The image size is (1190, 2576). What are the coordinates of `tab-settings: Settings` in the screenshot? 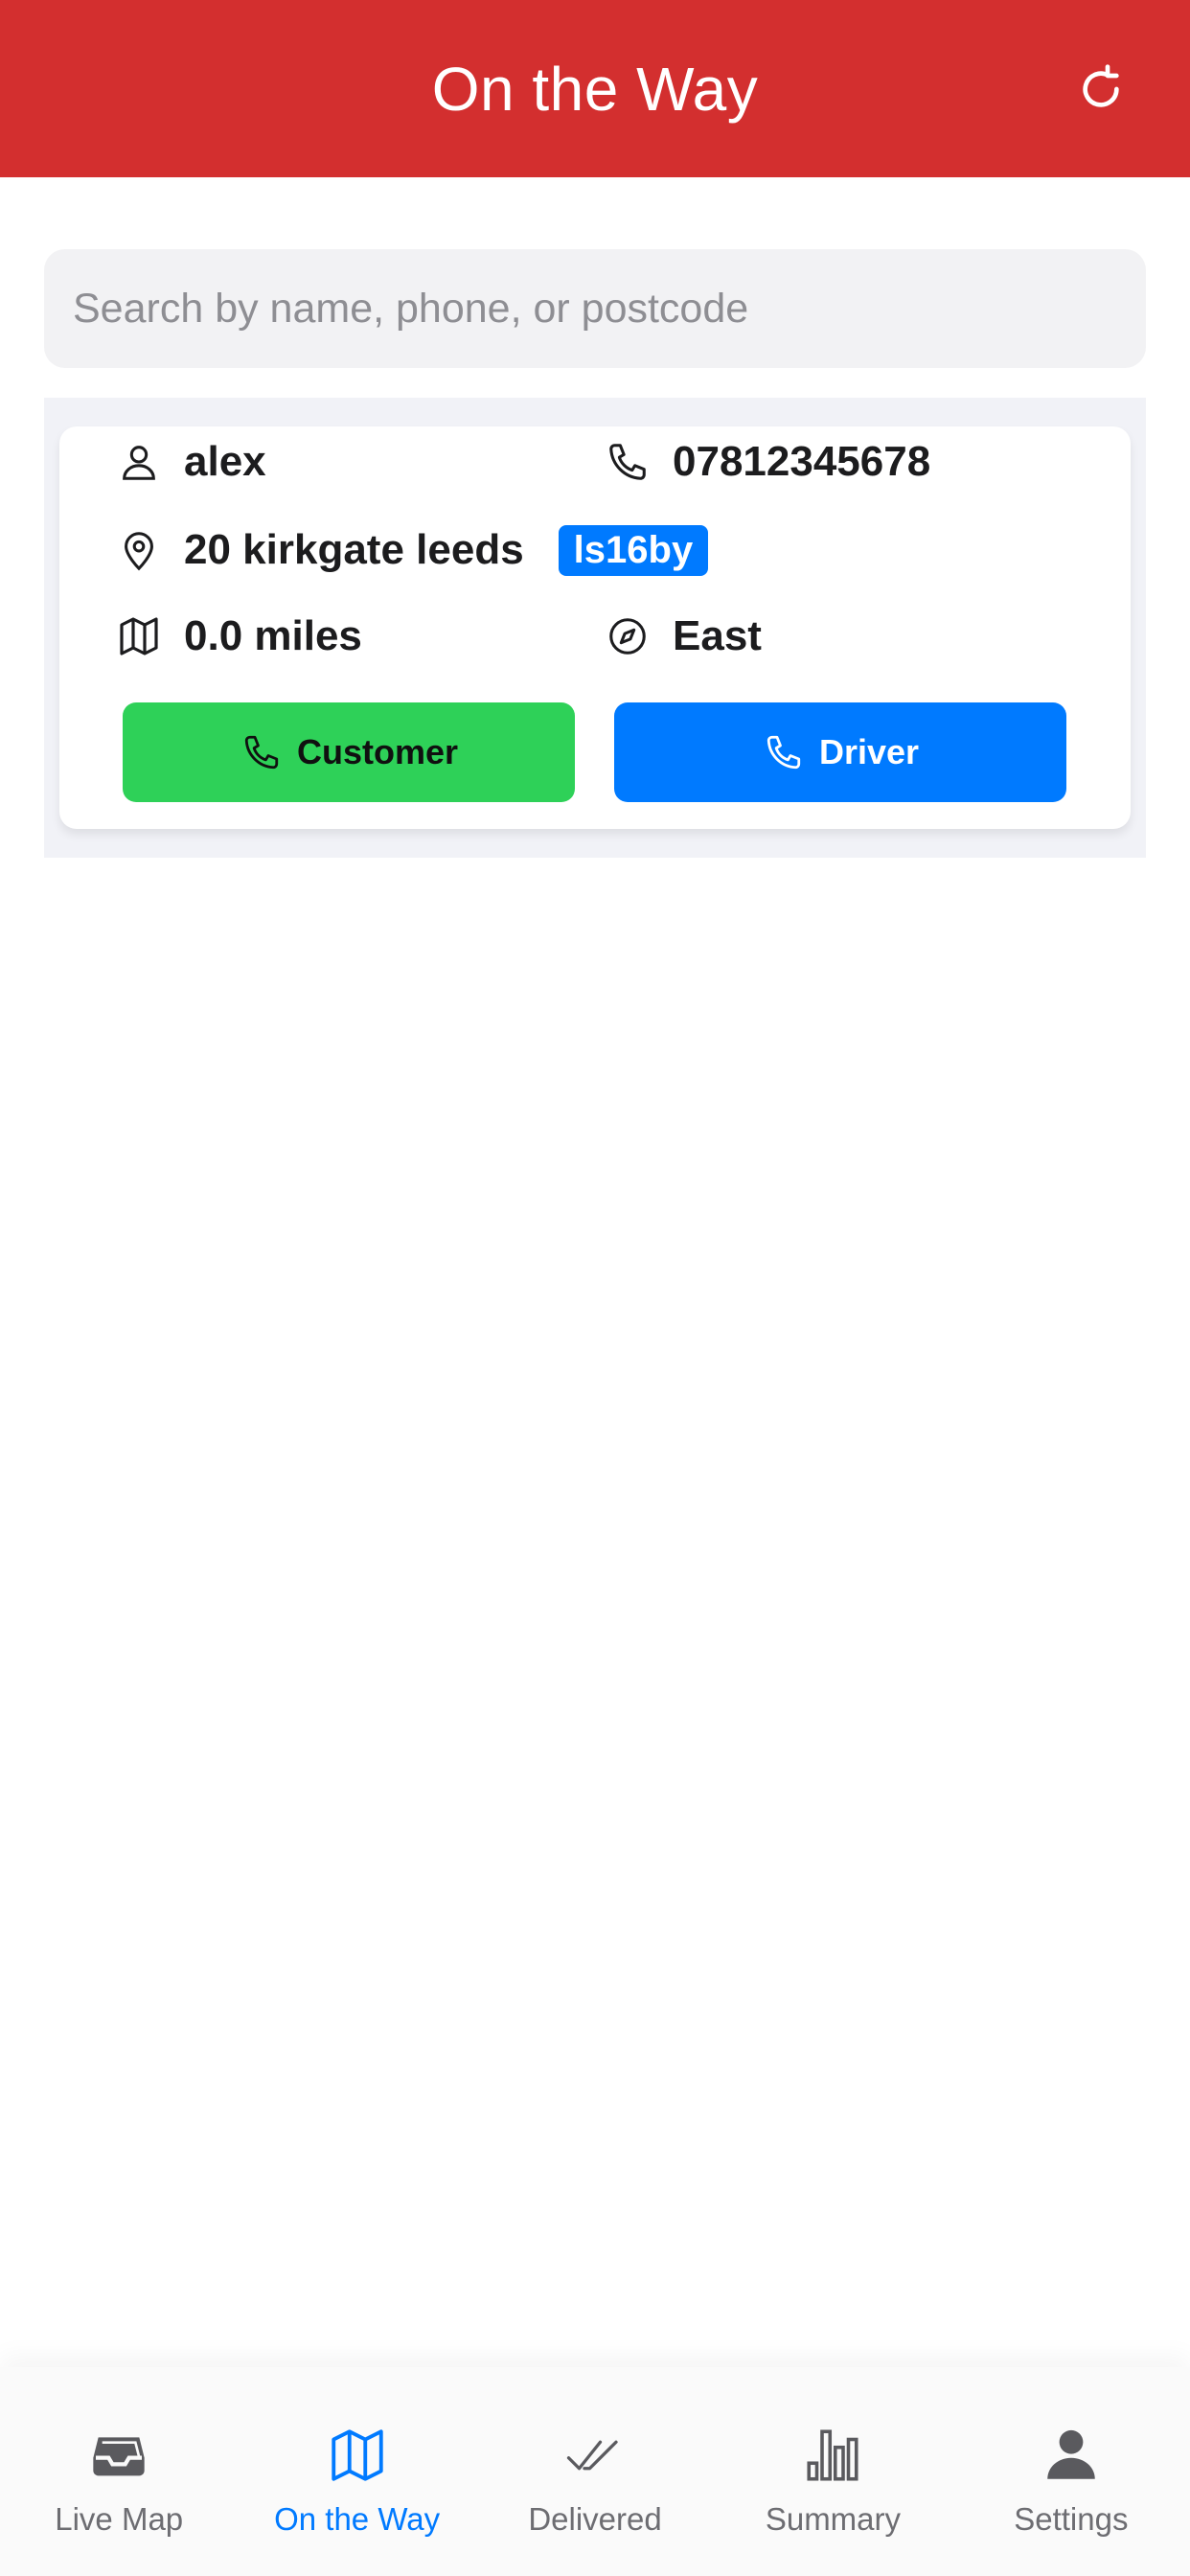 It's located at (1071, 2471).